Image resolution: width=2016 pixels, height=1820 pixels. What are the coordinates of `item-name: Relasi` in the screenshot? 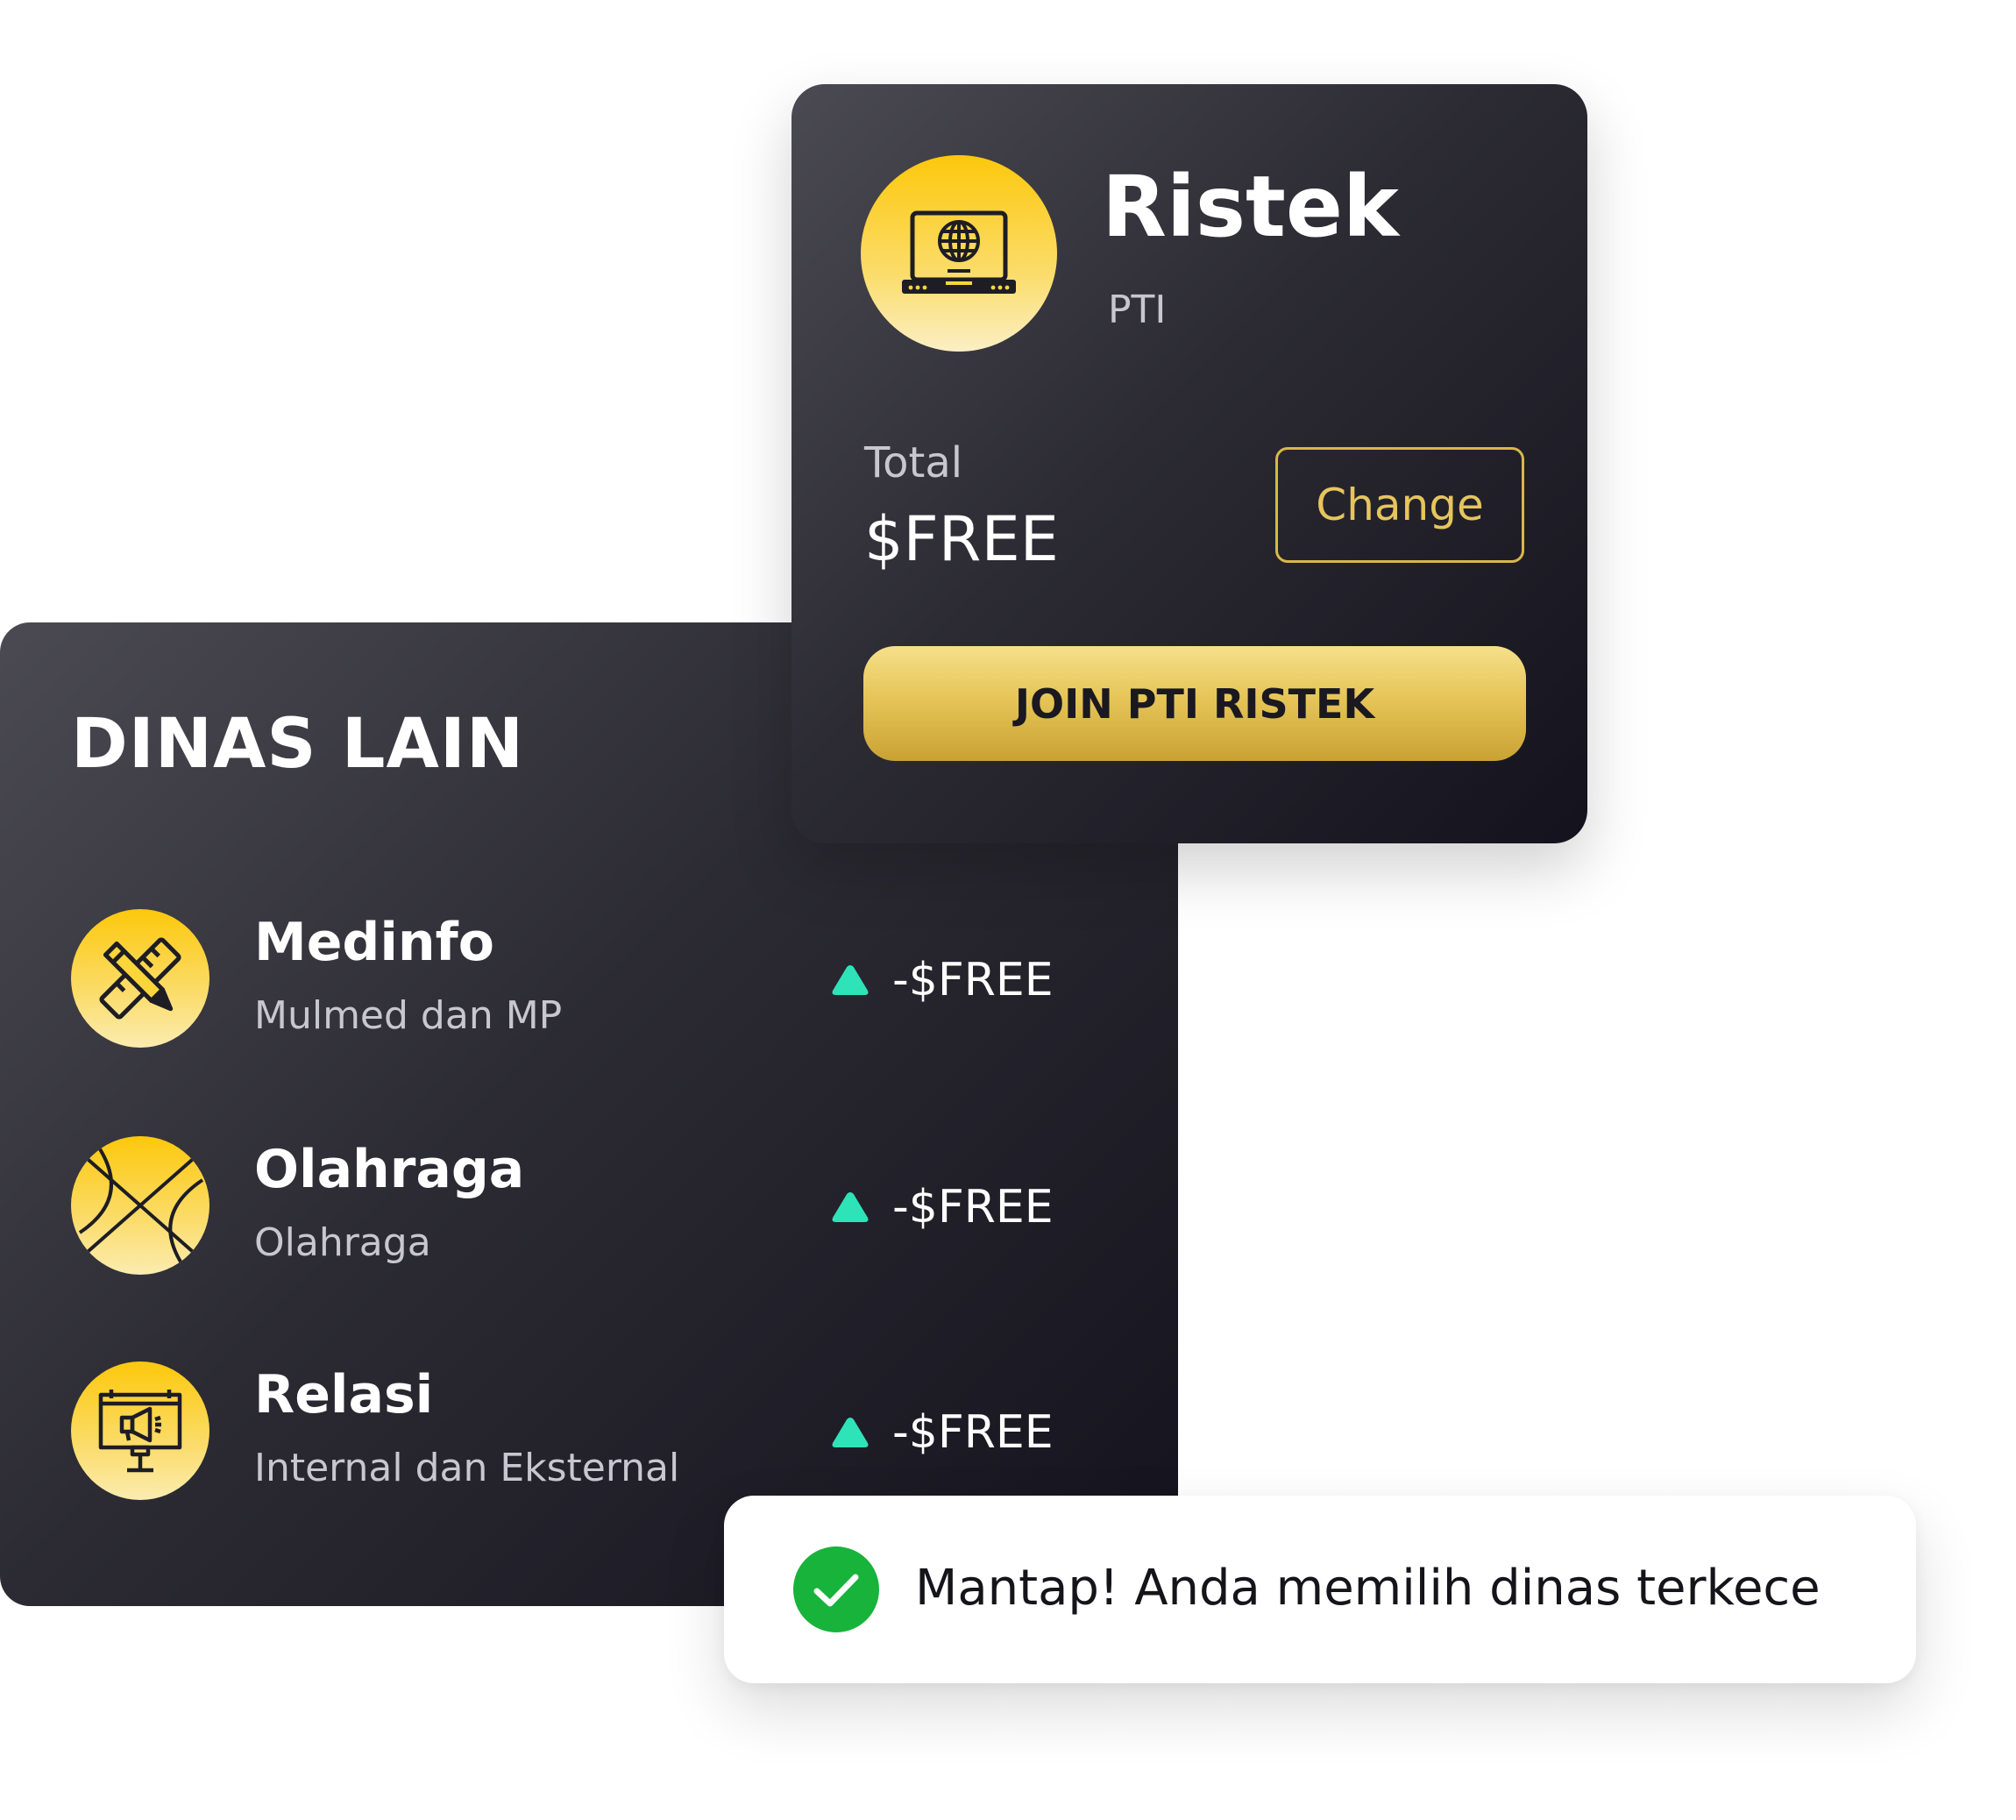 It's located at (344, 1394).